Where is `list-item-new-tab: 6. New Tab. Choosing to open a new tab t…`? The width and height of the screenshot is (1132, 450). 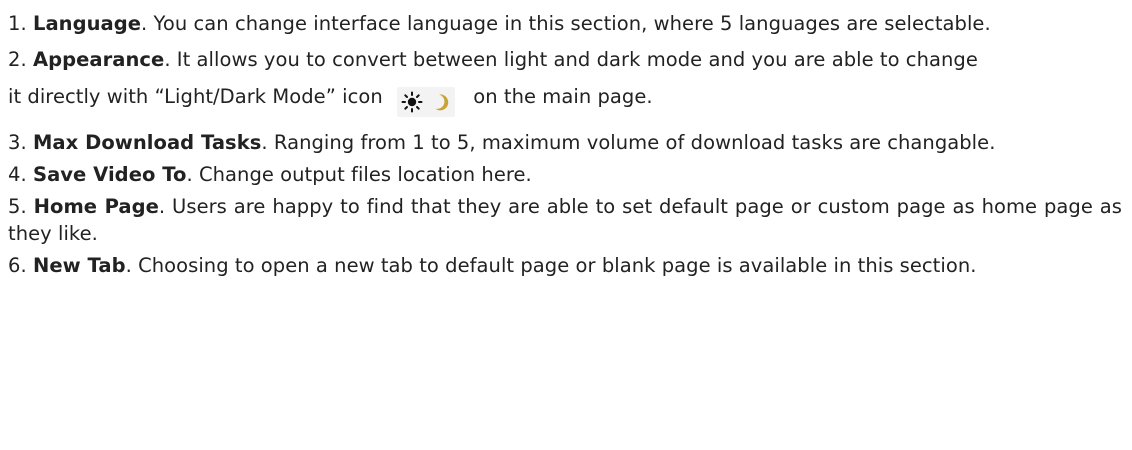 list-item-new-tab: 6. New Tab. Choosing to open a new tab t… is located at coordinates (565, 265).